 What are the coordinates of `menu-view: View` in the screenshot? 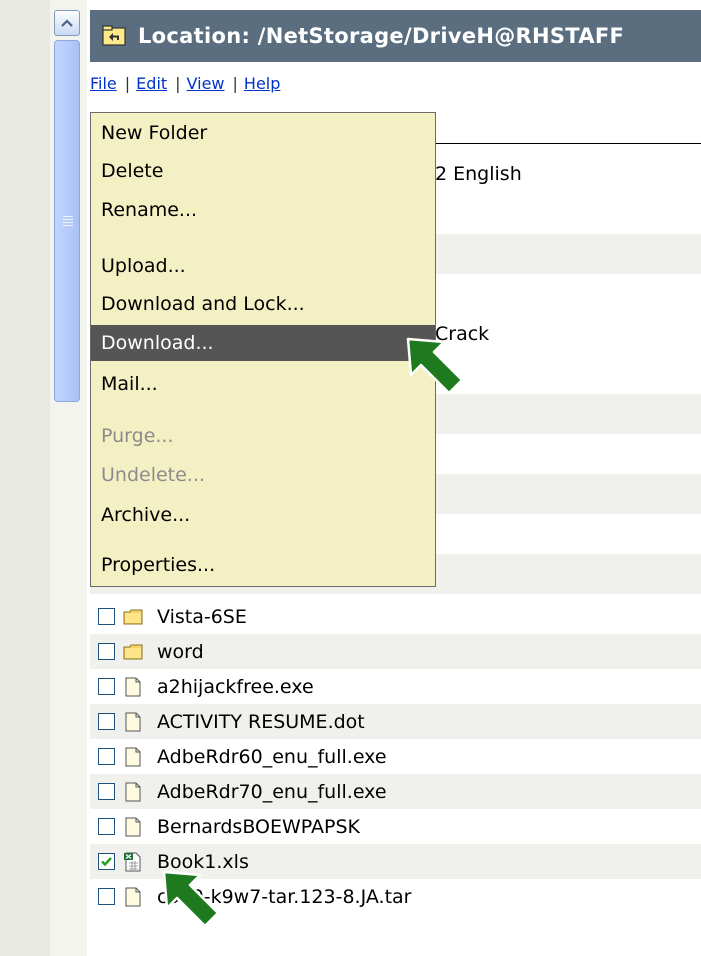 It's located at (206, 83).